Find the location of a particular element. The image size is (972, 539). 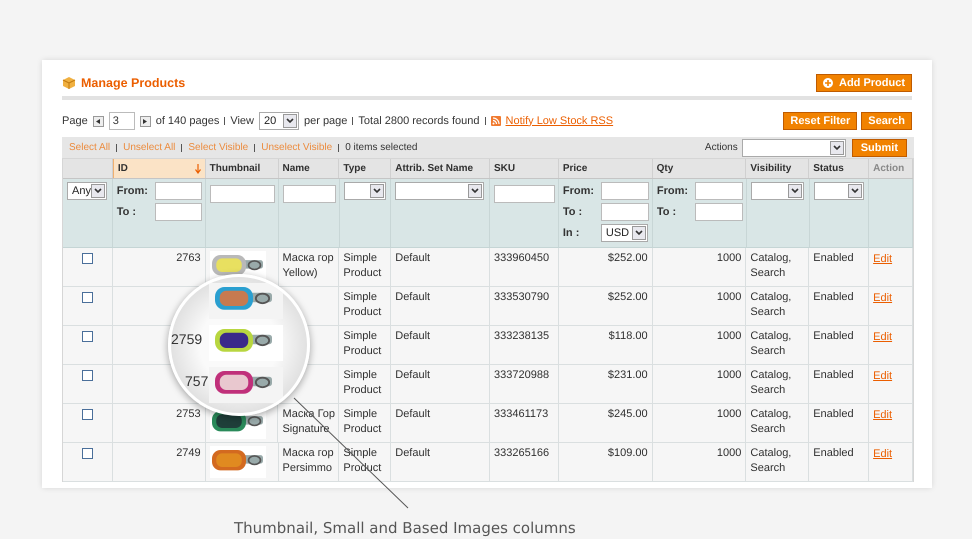

sort-down-icon is located at coordinates (197, 169).